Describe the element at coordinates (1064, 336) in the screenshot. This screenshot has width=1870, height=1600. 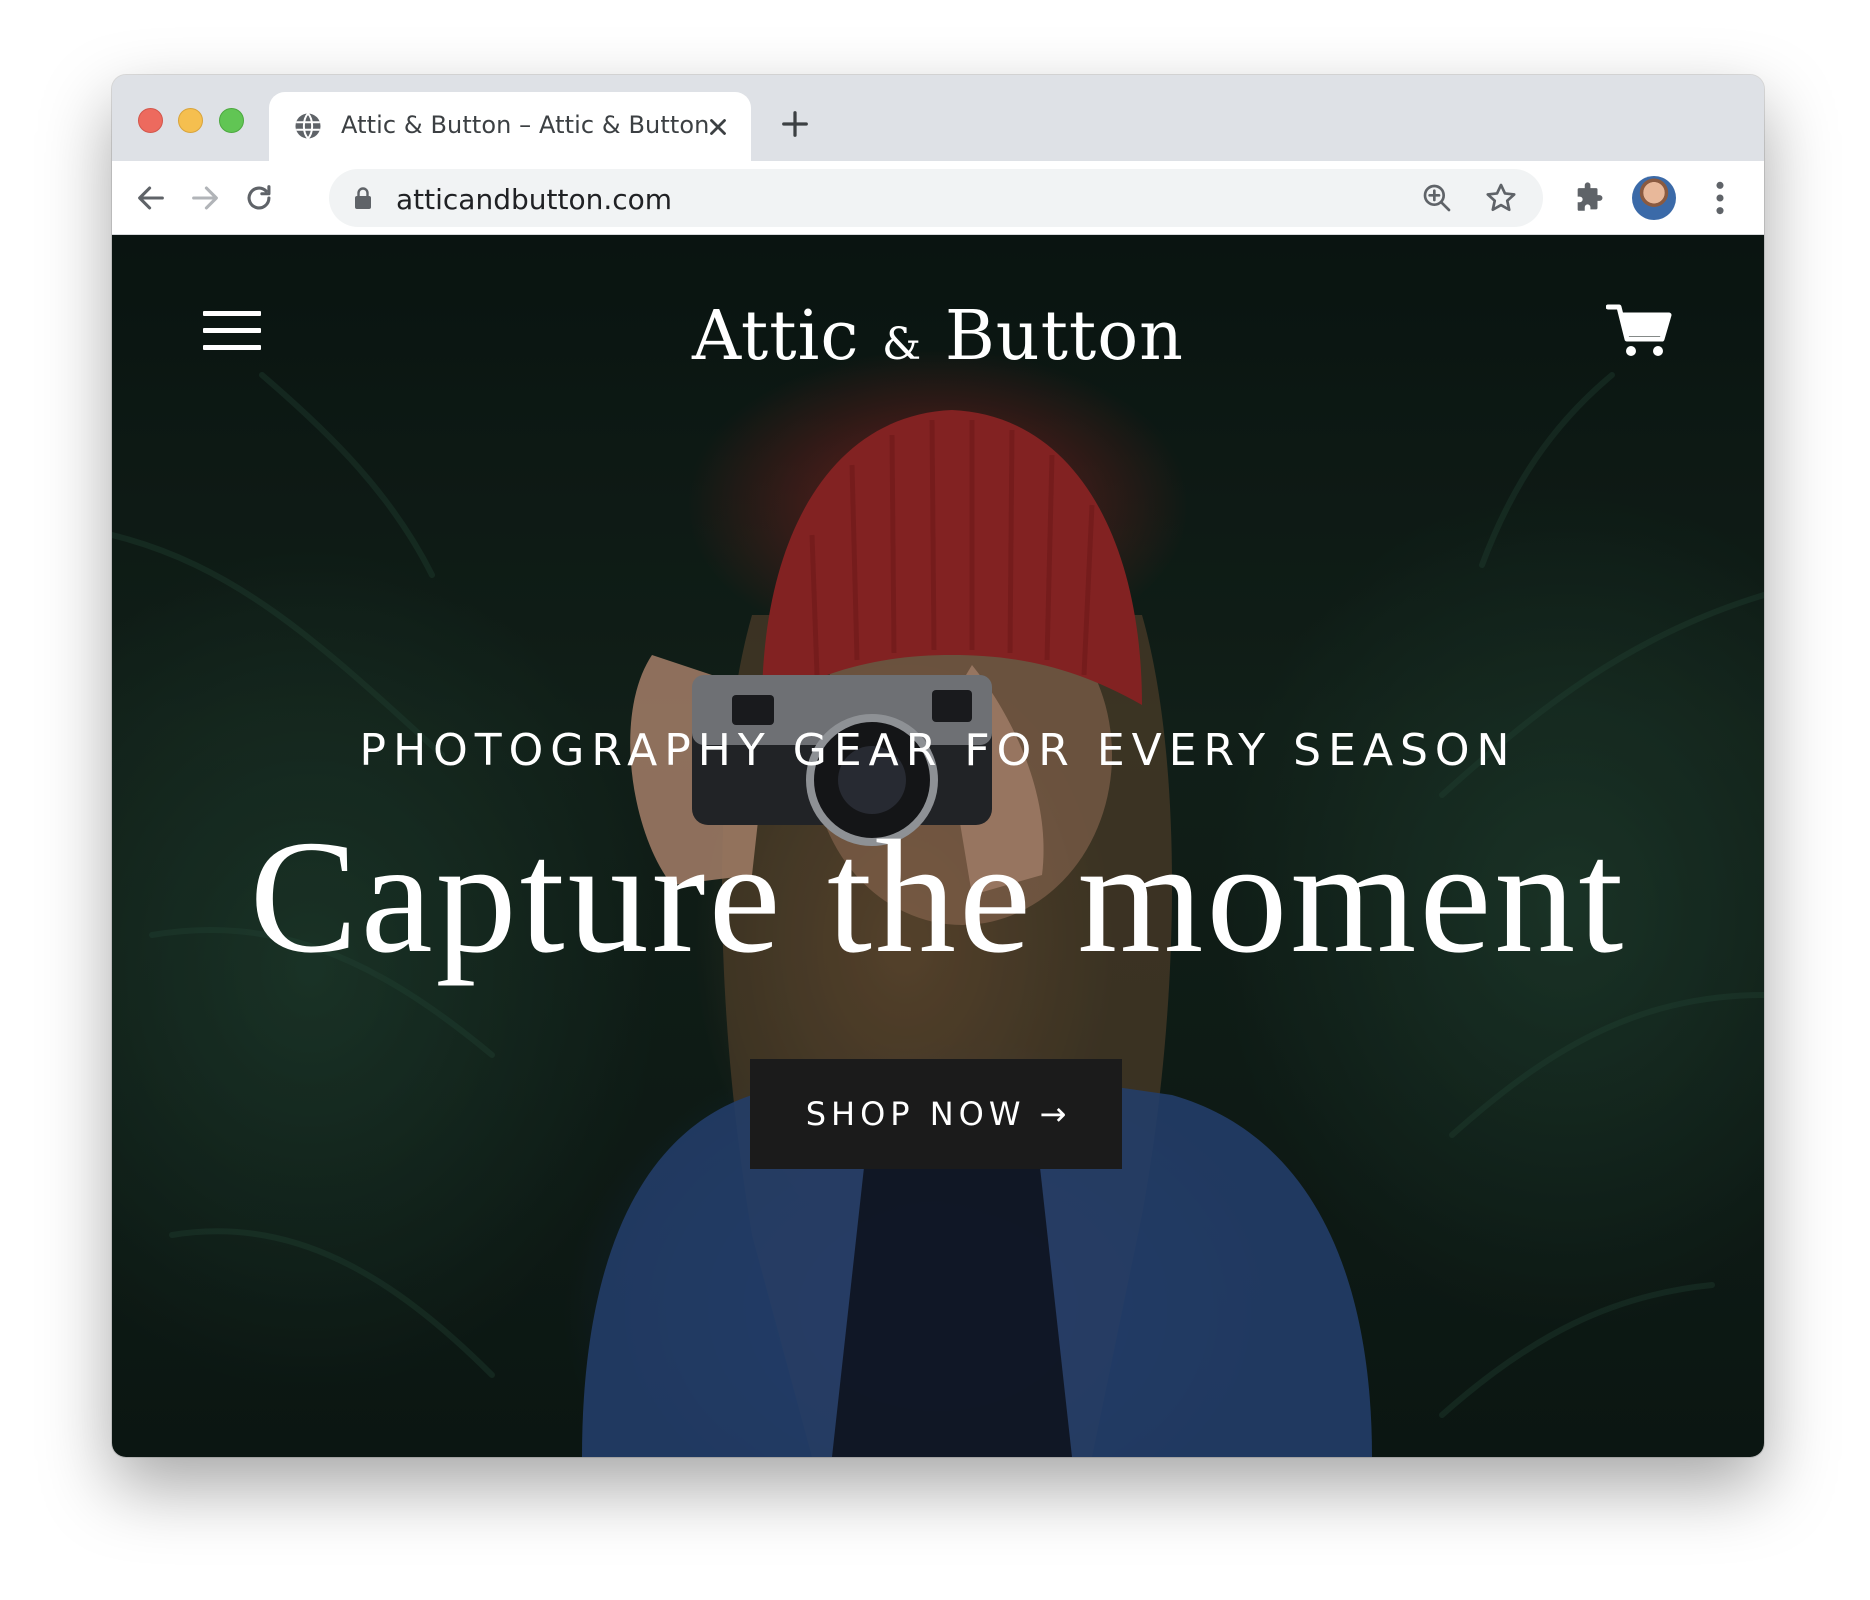
I see `brand-name-second: Button` at that location.